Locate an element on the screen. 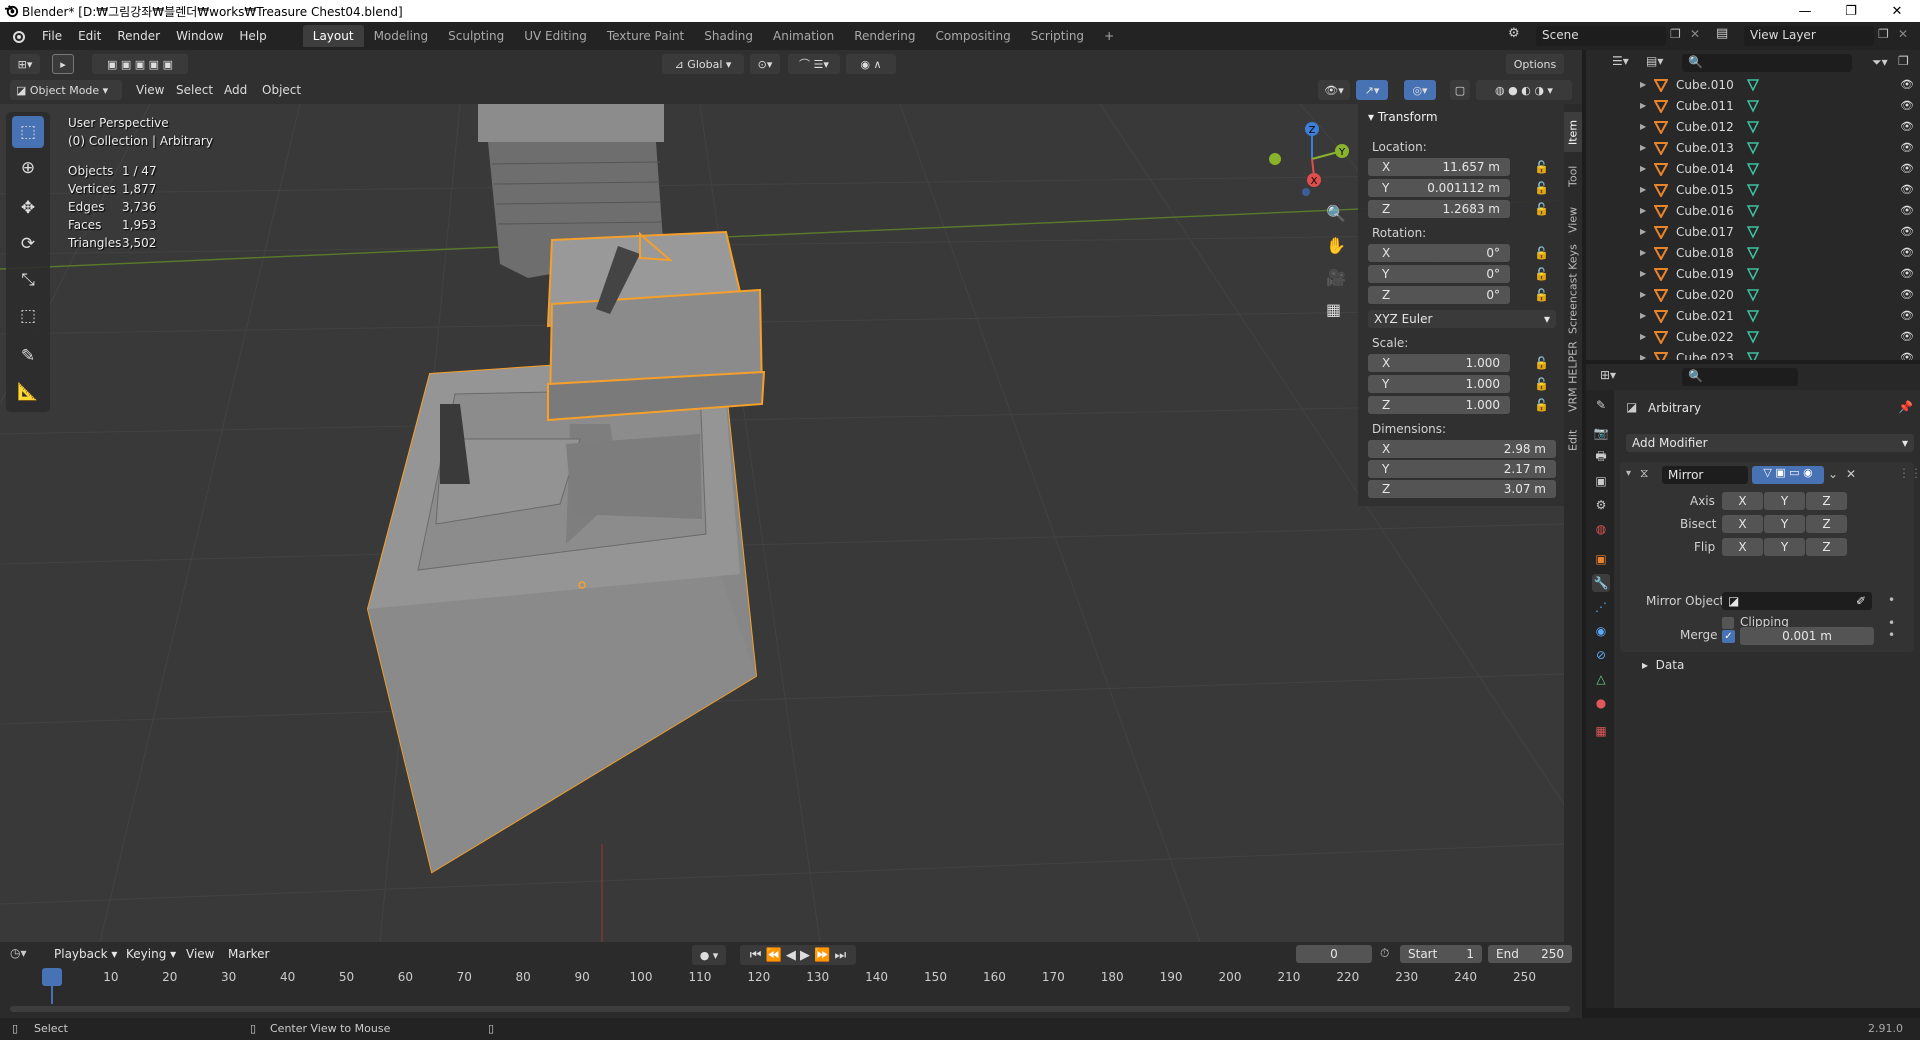 Image resolution: width=1920 pixels, height=1040 pixels. outliner-item: ▶ Cube.019 👁 is located at coordinates (1753, 273).